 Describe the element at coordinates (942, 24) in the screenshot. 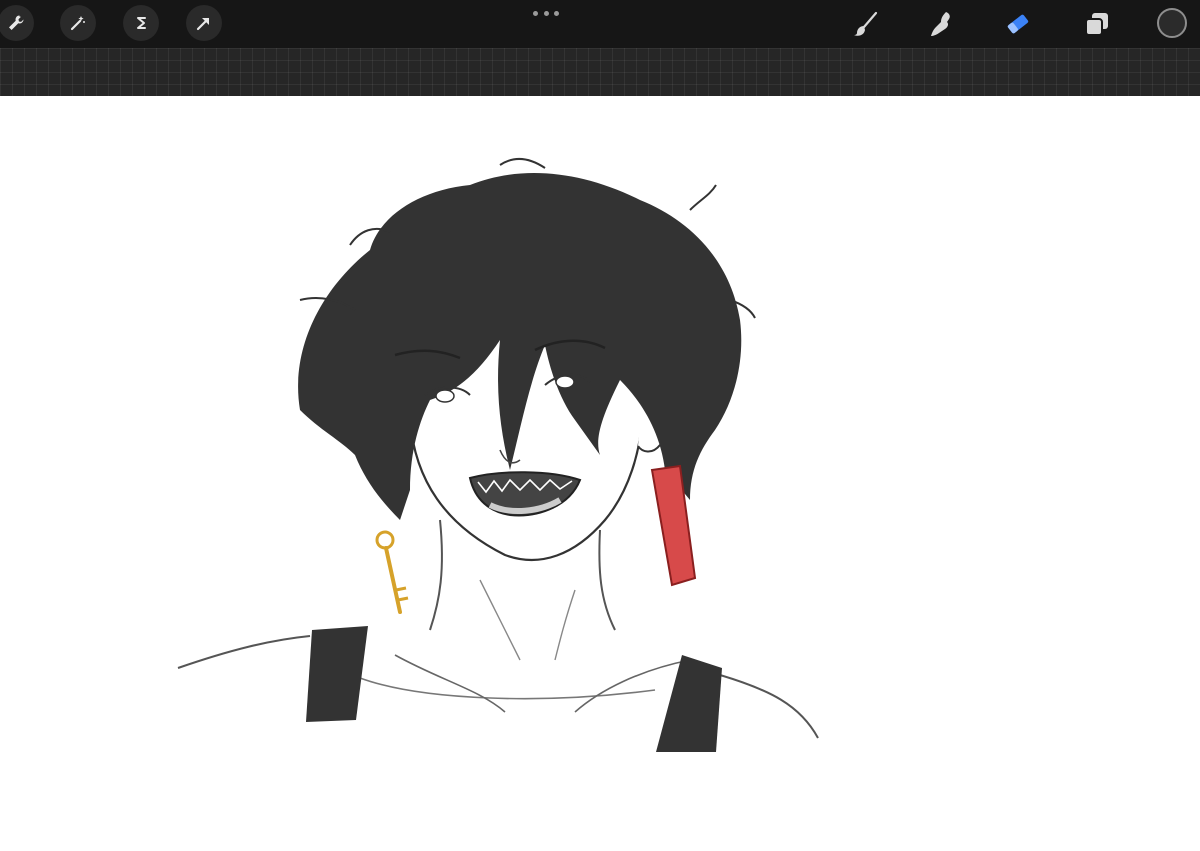

I see `smudge-icon` at that location.